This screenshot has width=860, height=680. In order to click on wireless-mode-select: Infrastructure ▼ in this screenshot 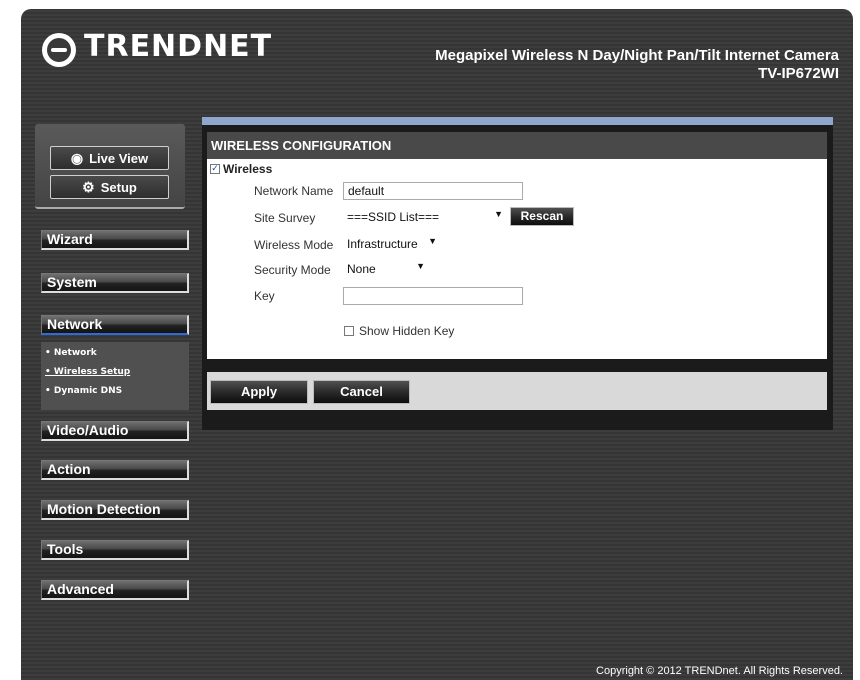, I will do `click(392, 245)`.